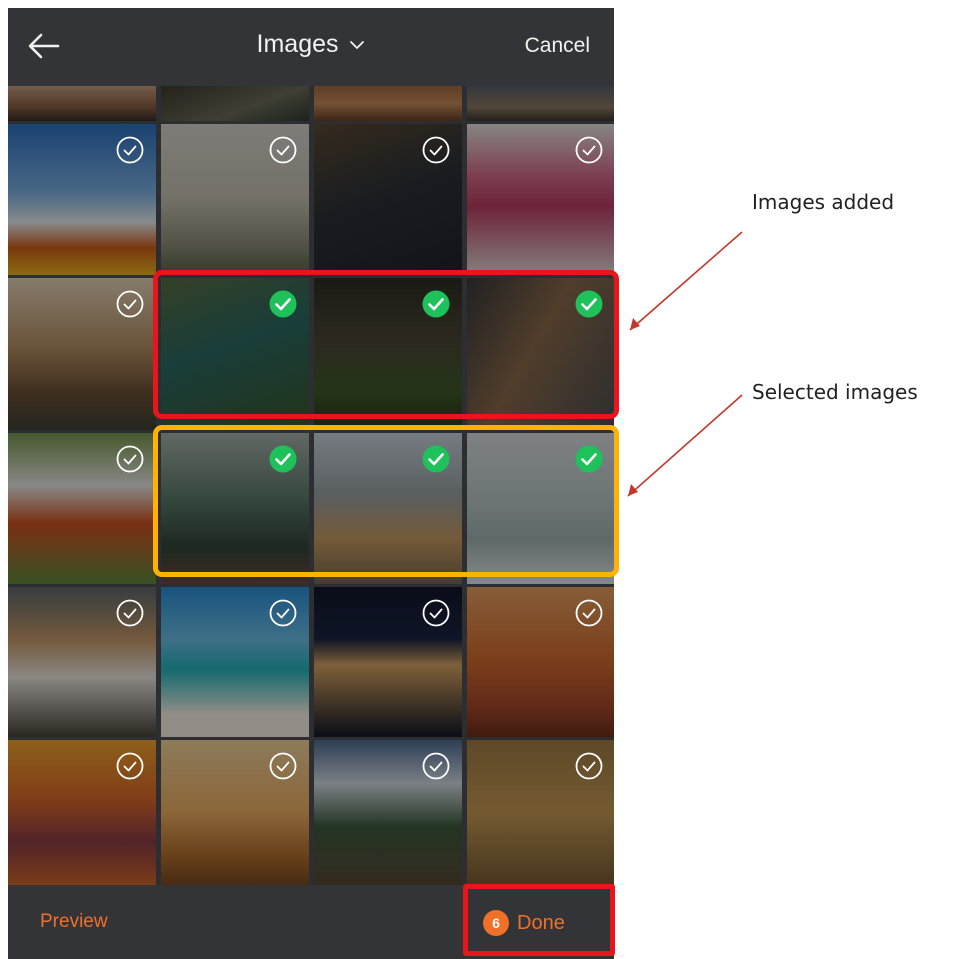 This screenshot has height=959, width=977. Describe the element at coordinates (633, 490) in the screenshot. I see `selected-images-arrowhead` at that location.